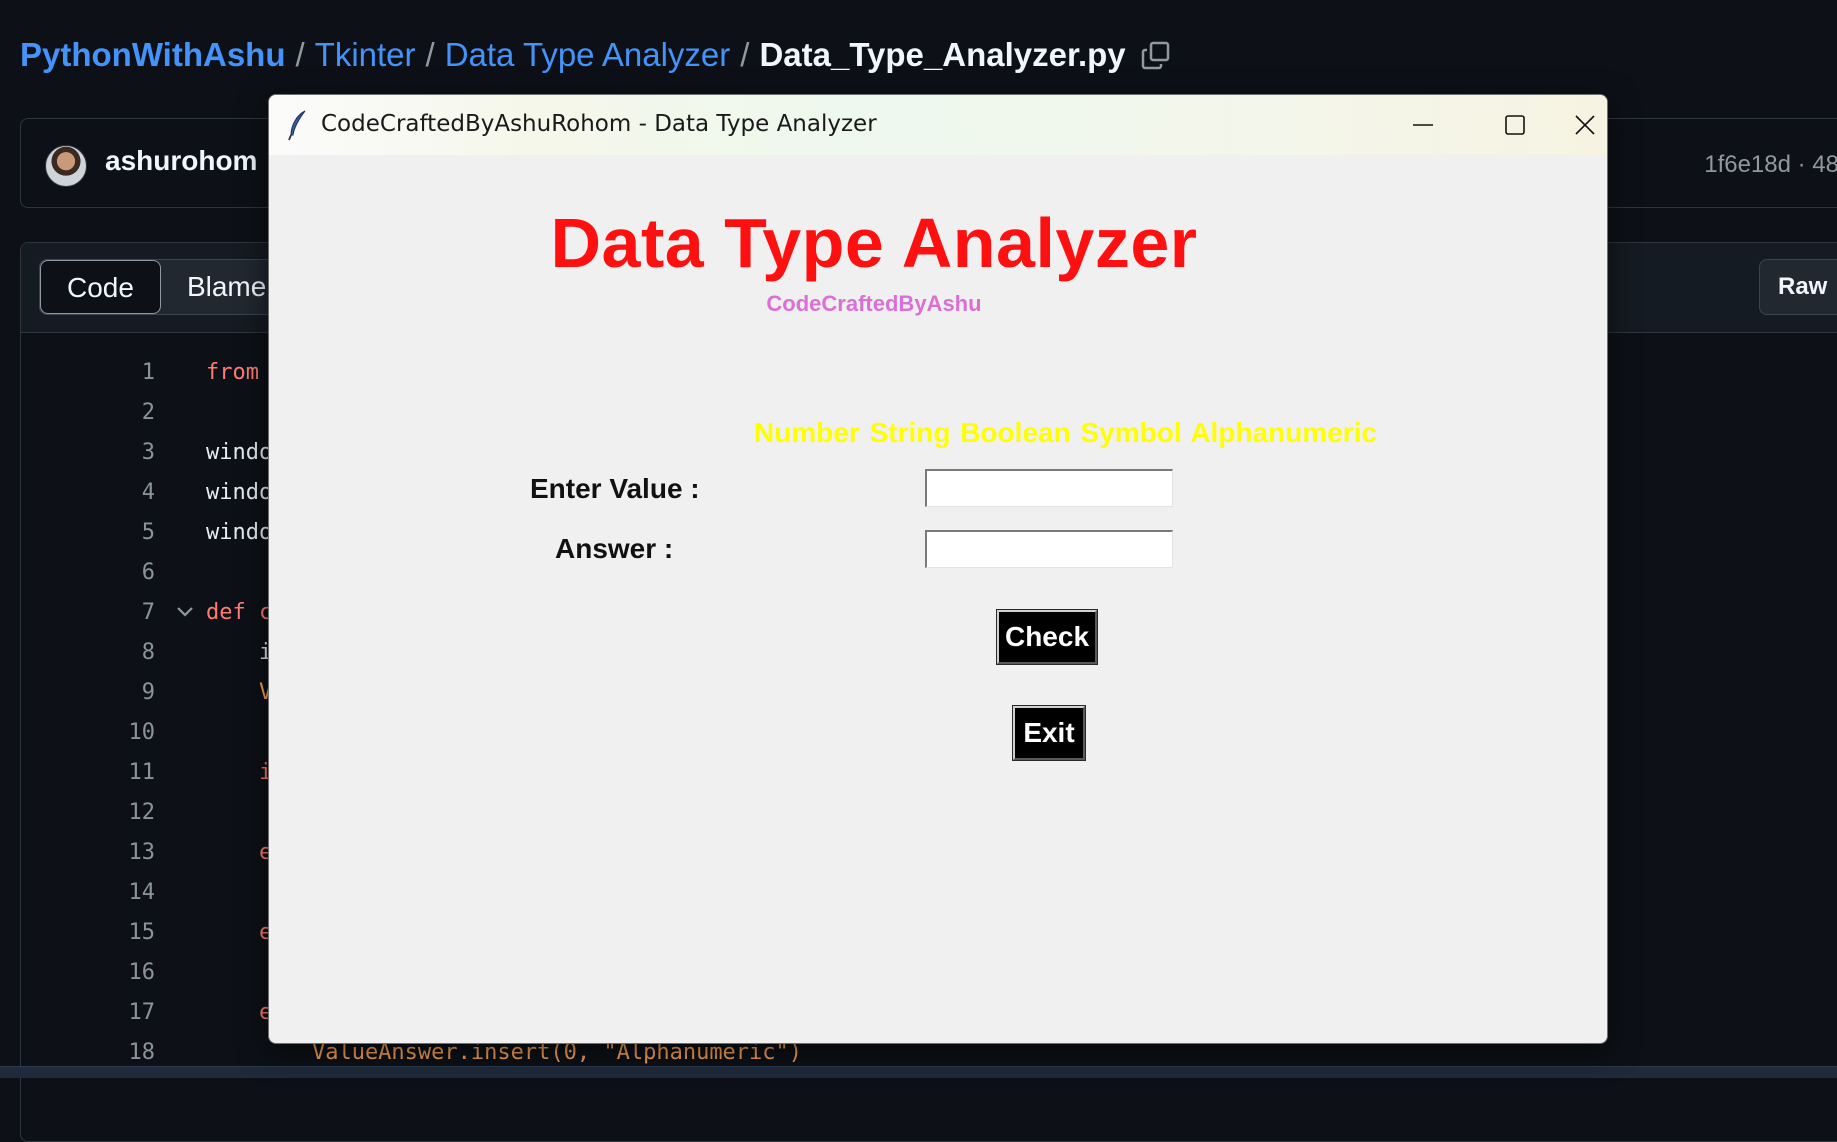 This screenshot has width=1837, height=1142. Describe the element at coordinates (1798, 287) in the screenshot. I see `raw-button: Raw` at that location.